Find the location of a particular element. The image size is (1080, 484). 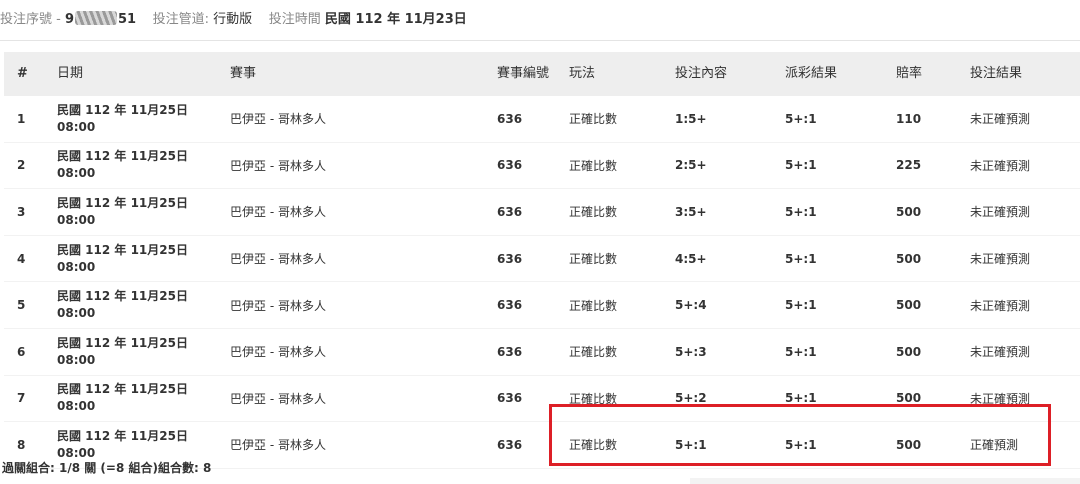

column-header: # is located at coordinates (24, 74).